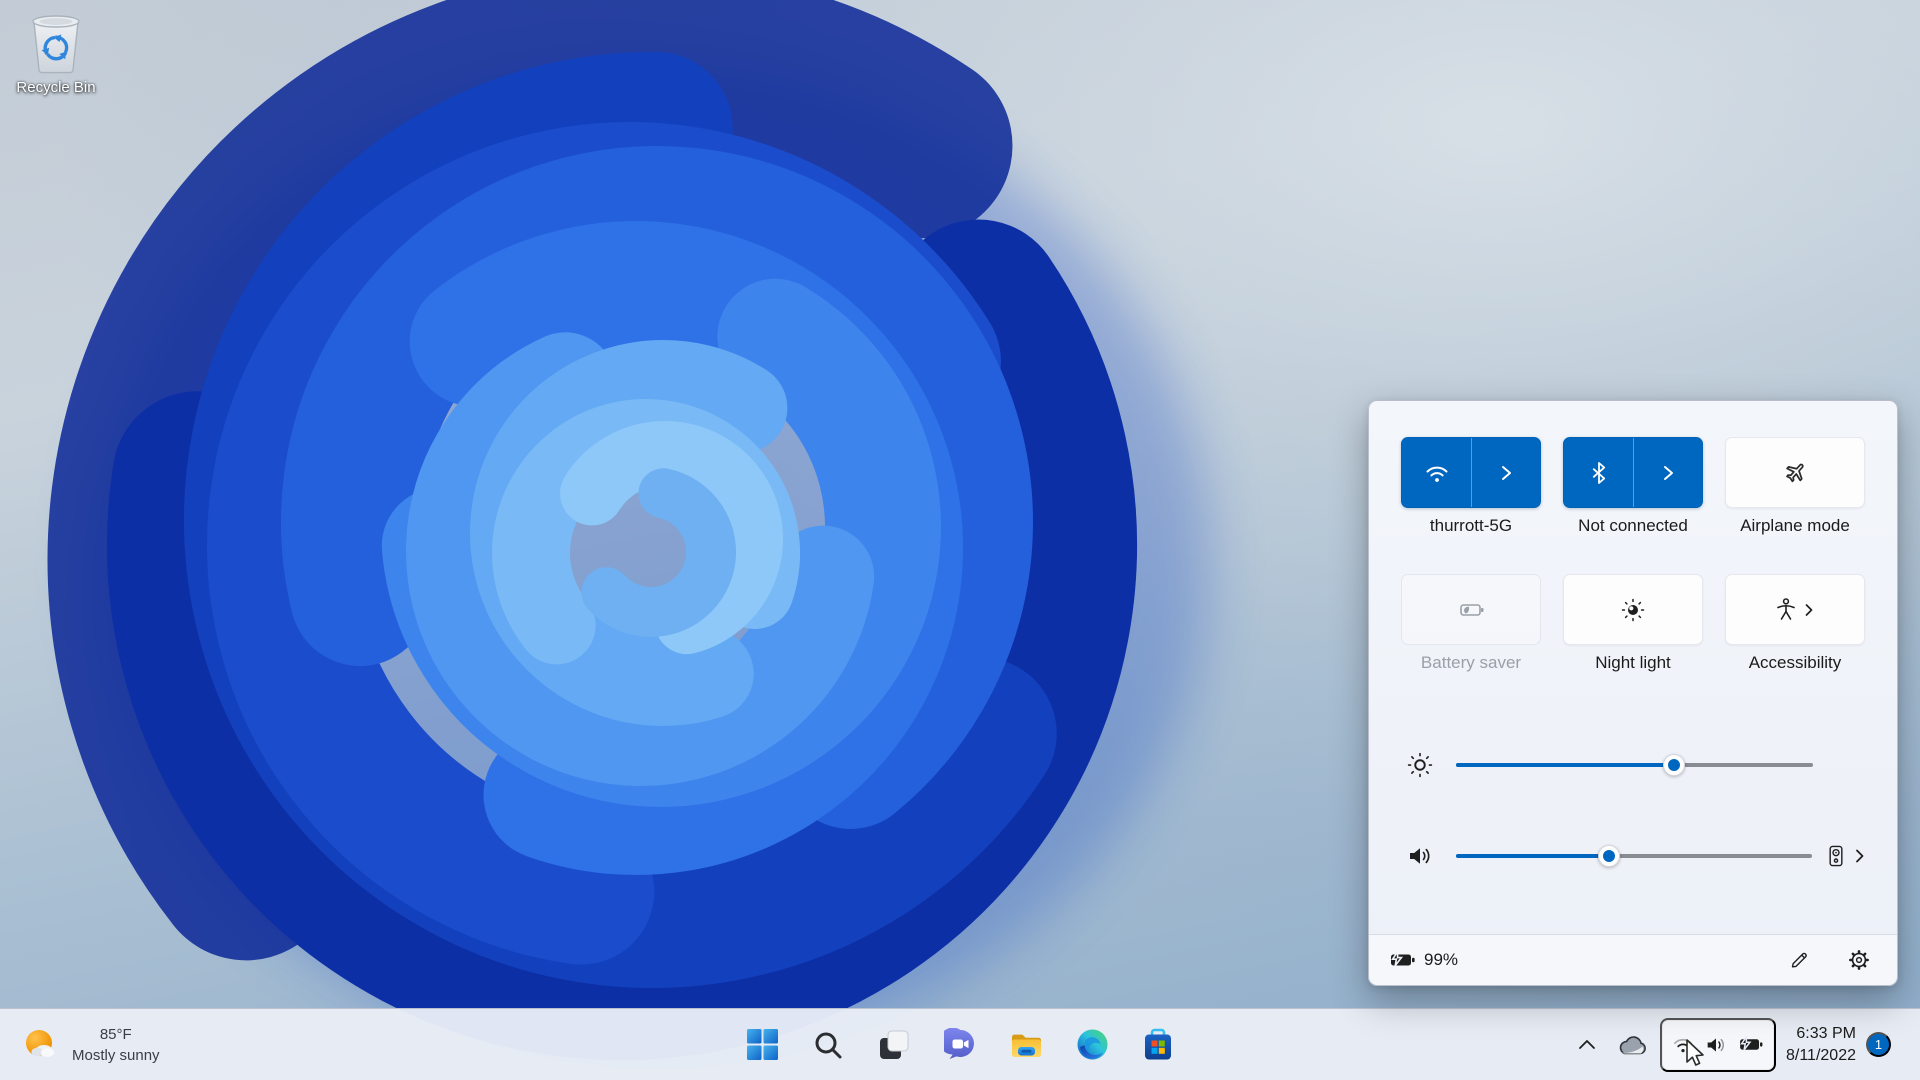  I want to click on battery-percent-text: 99%, so click(1441, 959).